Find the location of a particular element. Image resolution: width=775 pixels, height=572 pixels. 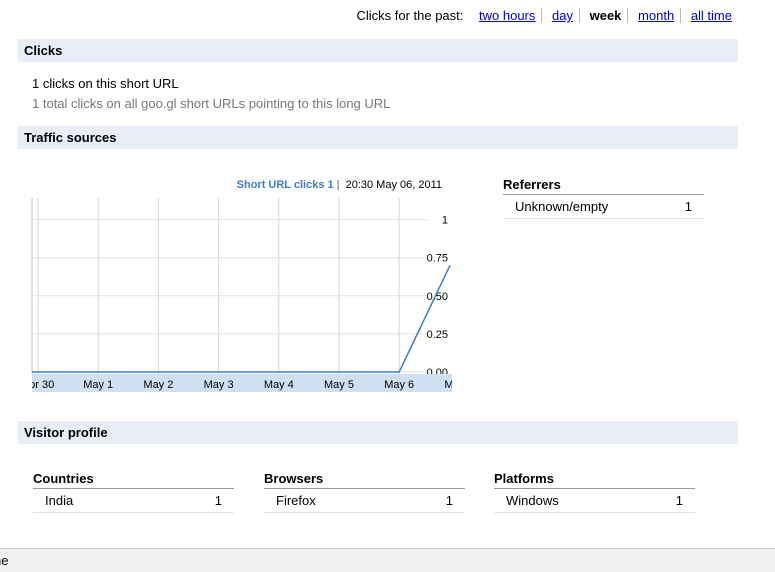

browsers-table: Browsers Firefox 1 is located at coordinates (364, 492).